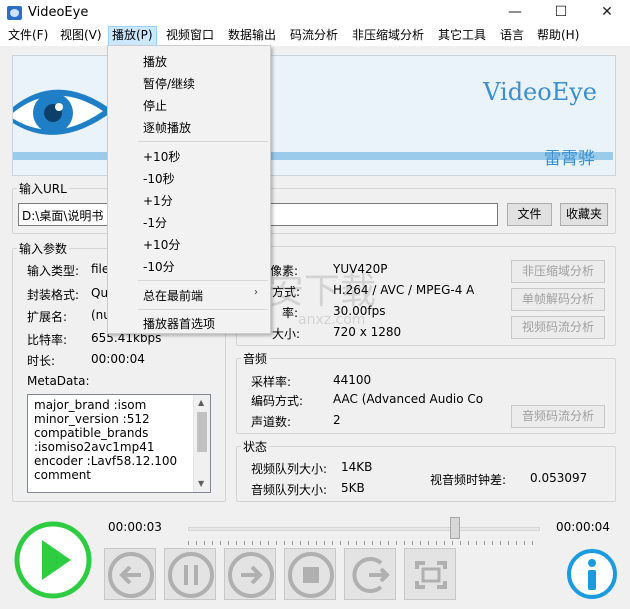  What do you see at coordinates (118, 359) in the screenshot?
I see `duration-value: 00:00:04` at bounding box center [118, 359].